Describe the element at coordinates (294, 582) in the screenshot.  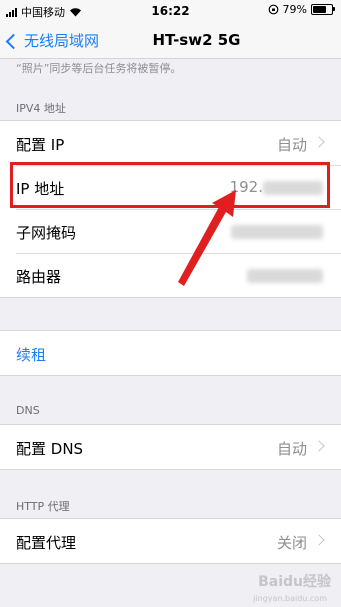
I see `baidu-watermark-logo: Baidu经验` at that location.